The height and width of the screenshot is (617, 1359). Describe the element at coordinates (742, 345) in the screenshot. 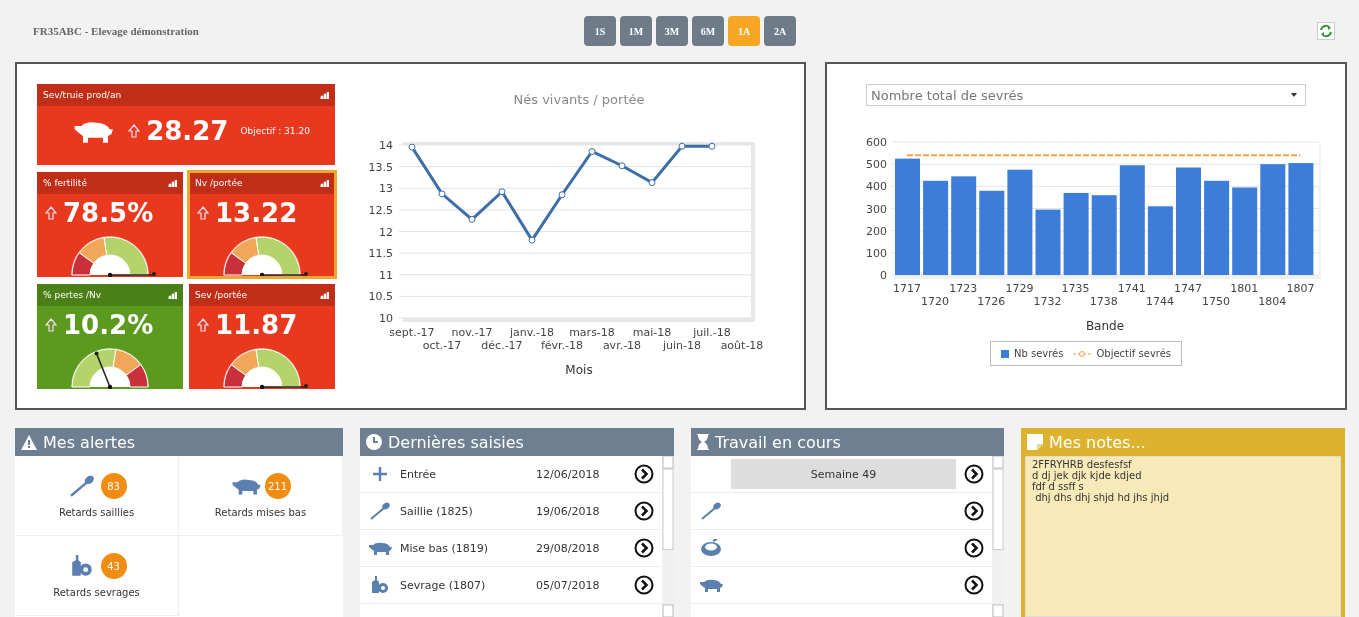

I see `x-tick-label: août-18` at that location.